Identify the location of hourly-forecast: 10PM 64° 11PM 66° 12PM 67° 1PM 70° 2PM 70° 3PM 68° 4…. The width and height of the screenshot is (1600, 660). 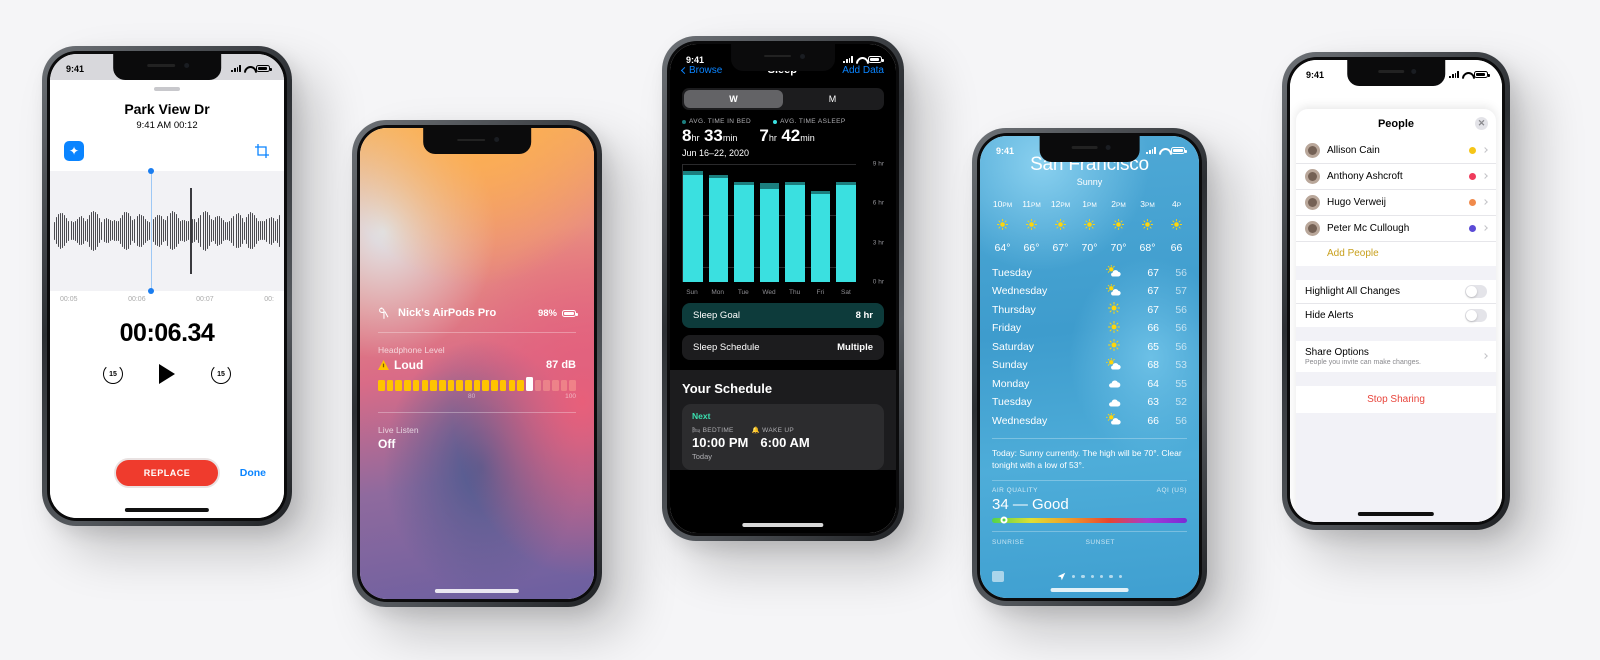
(1089, 220).